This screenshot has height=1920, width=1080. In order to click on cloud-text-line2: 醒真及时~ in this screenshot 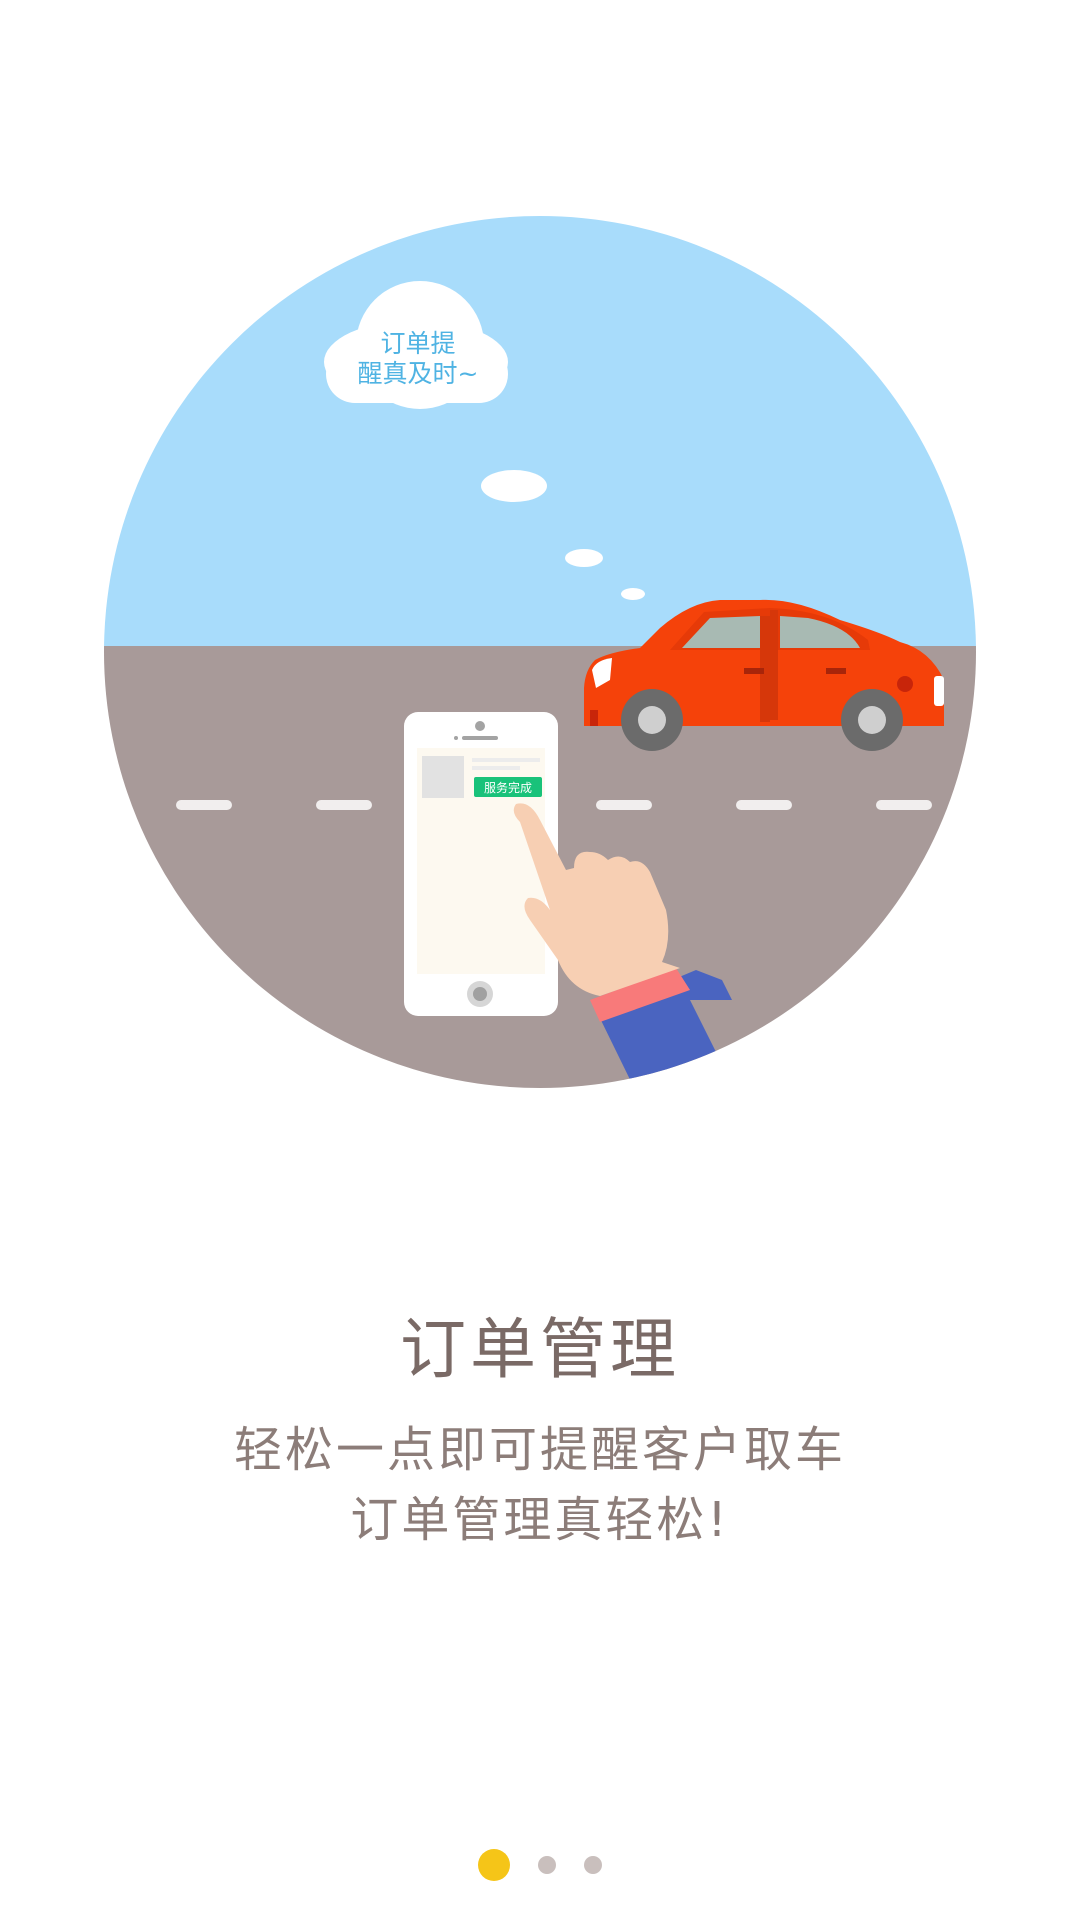, I will do `click(418, 373)`.